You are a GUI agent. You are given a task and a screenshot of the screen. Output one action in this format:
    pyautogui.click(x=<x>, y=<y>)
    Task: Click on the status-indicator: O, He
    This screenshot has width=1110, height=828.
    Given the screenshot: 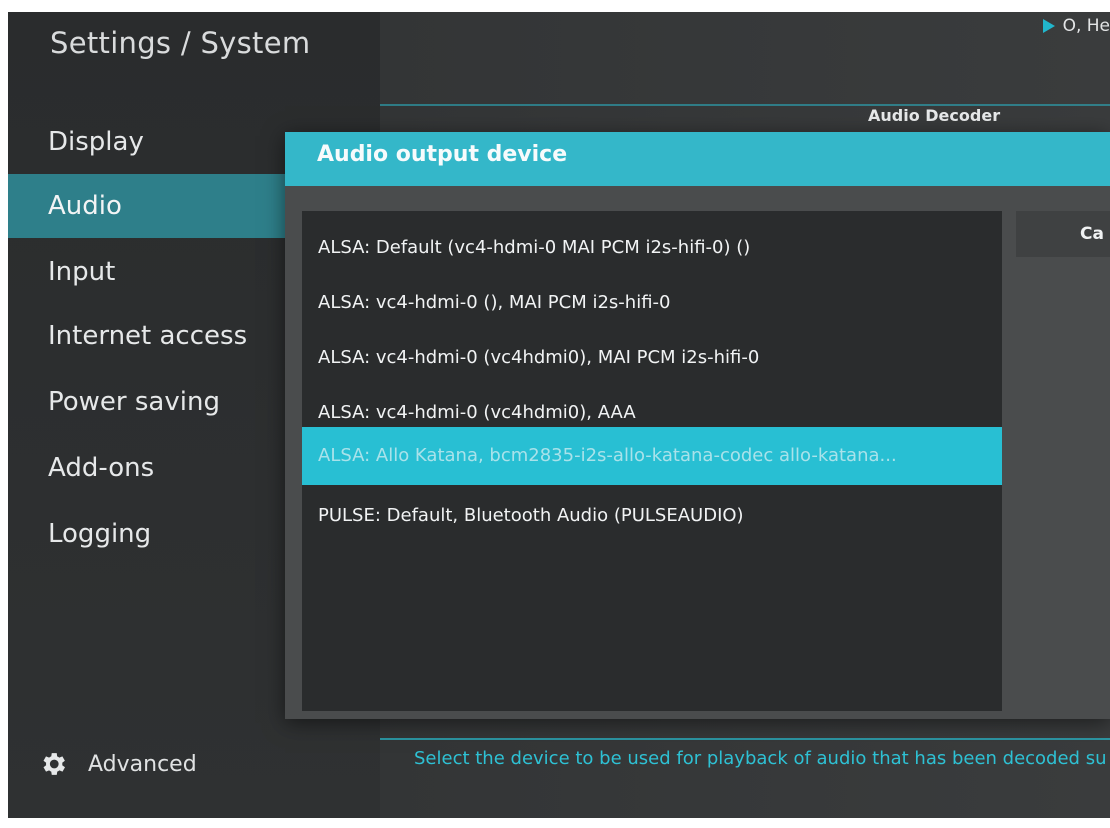 What is the action you would take?
    pyautogui.click(x=1076, y=26)
    